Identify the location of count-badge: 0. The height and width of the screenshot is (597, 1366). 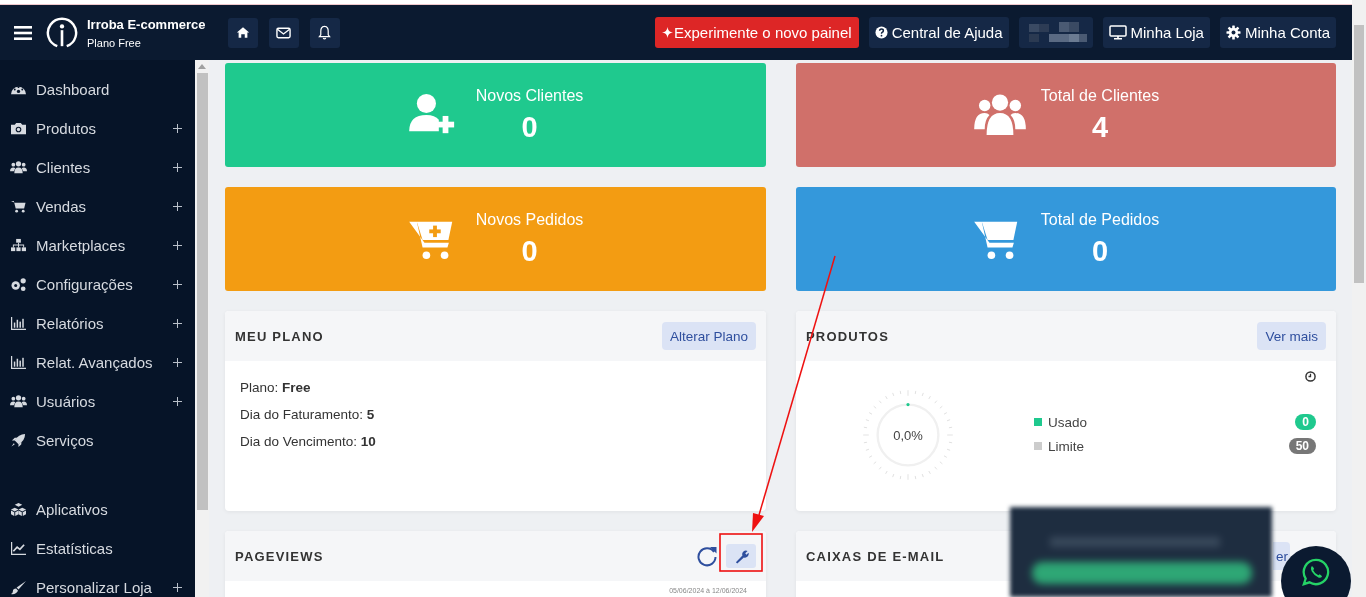
(1305, 422).